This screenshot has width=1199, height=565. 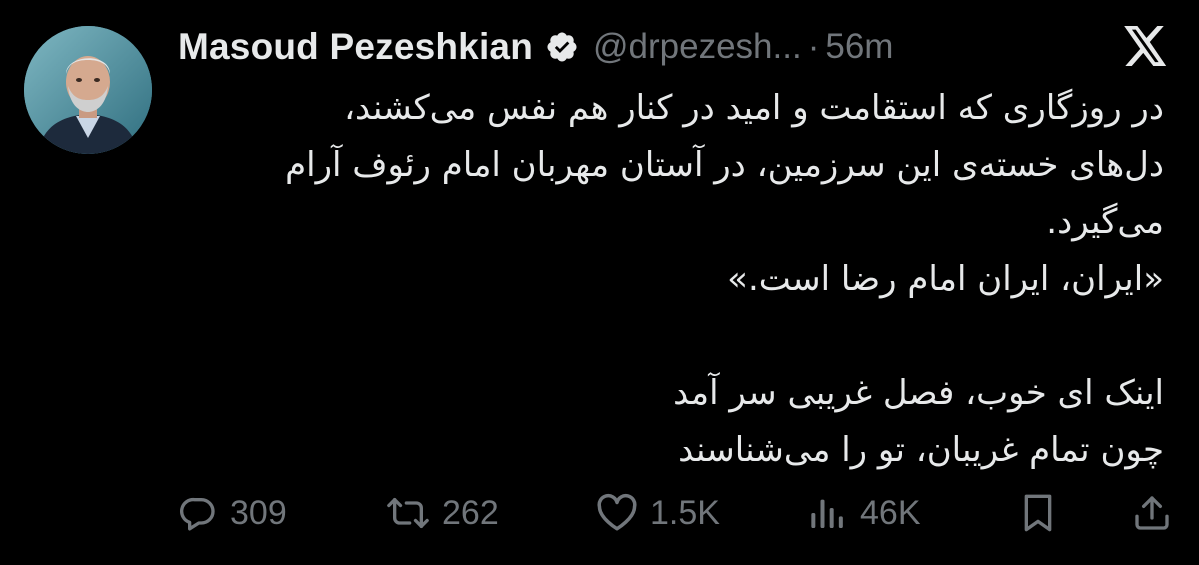 I want to click on tweet-timestamp: 56m, so click(x=859, y=47).